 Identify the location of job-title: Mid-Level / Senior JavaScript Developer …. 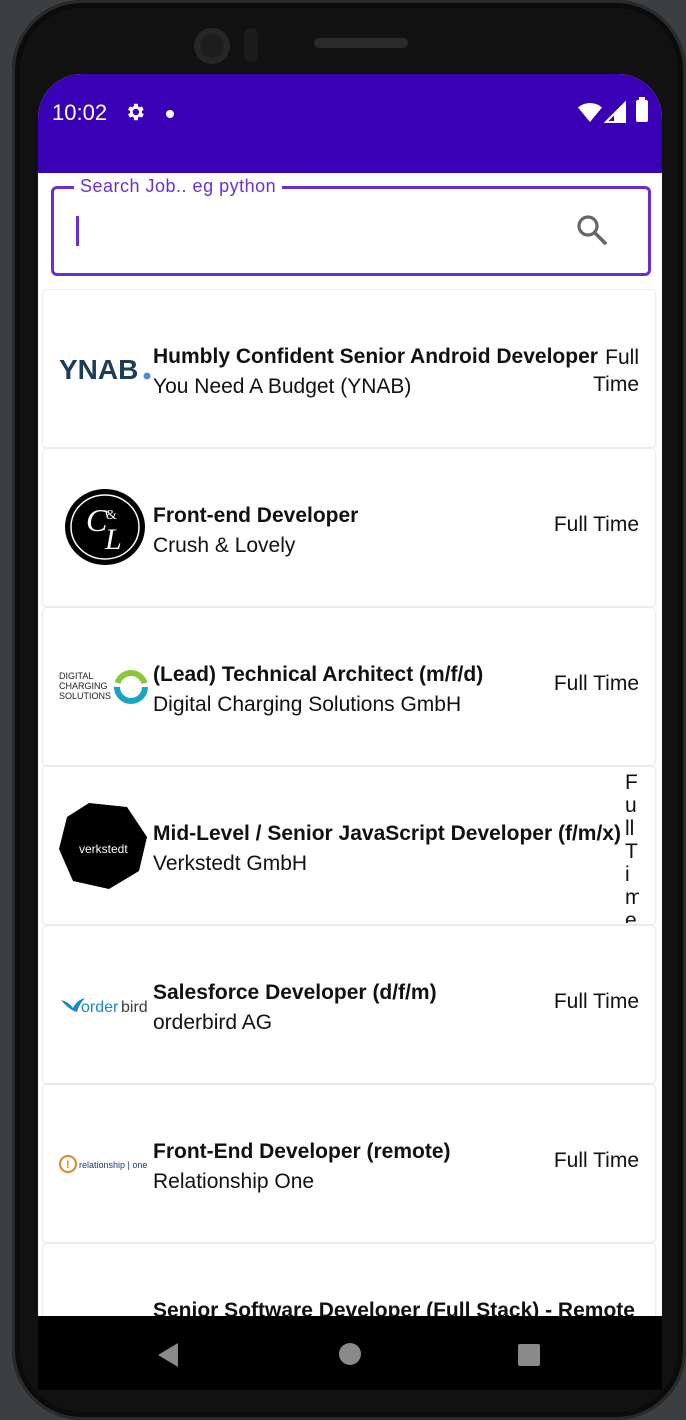
(387, 833).